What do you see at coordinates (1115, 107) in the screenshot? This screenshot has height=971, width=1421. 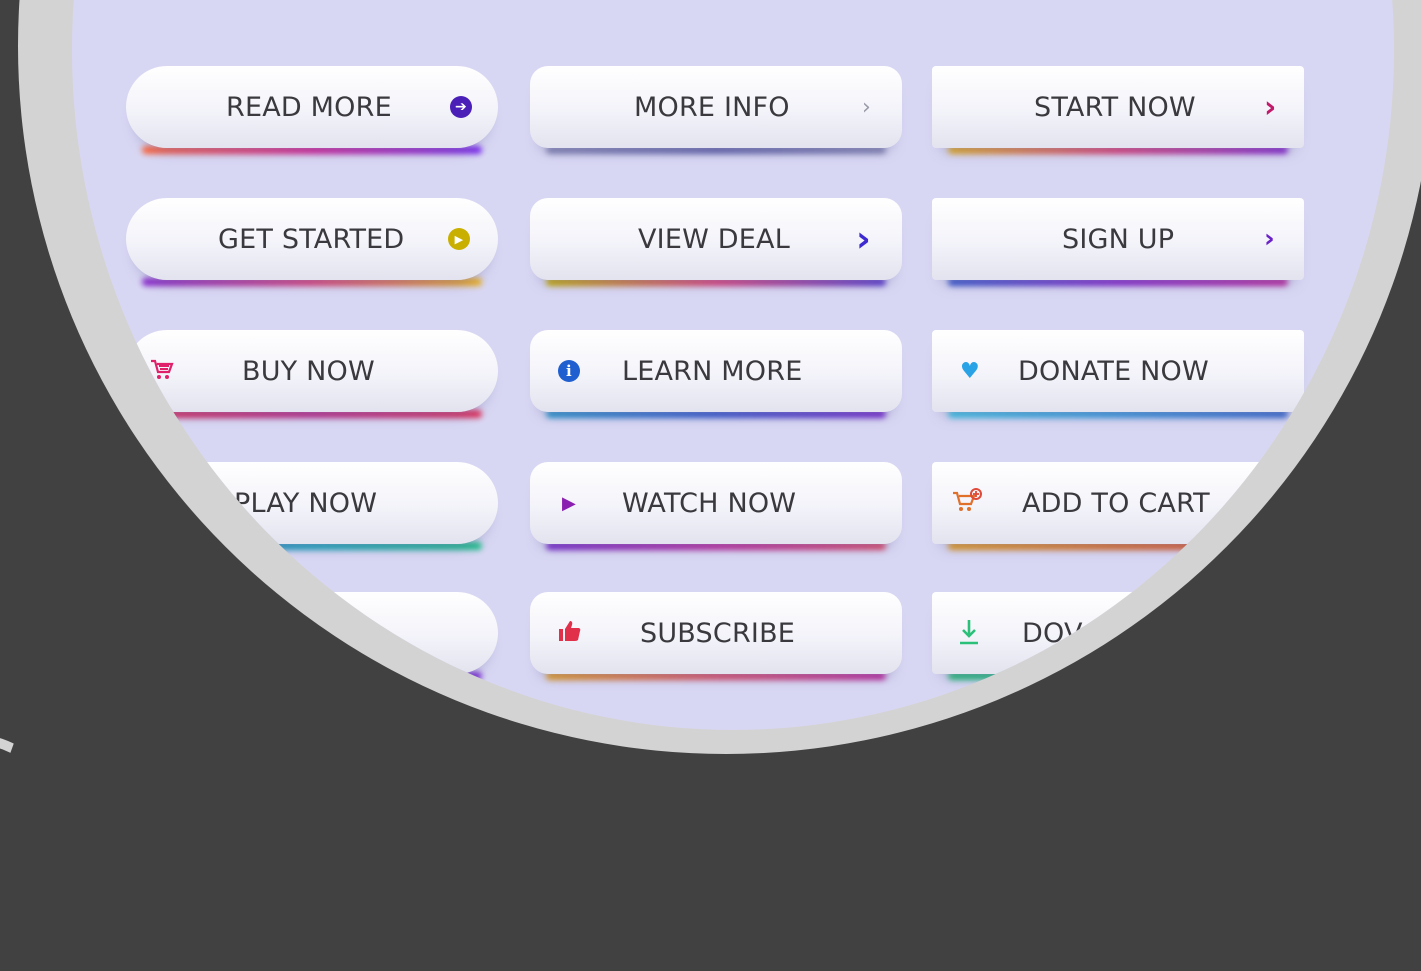 I see `start-now-label: START NOW` at bounding box center [1115, 107].